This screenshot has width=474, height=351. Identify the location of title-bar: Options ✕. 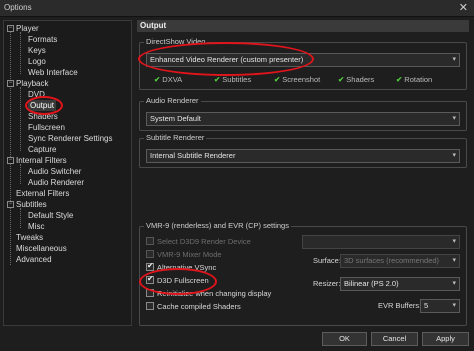
(237, 8).